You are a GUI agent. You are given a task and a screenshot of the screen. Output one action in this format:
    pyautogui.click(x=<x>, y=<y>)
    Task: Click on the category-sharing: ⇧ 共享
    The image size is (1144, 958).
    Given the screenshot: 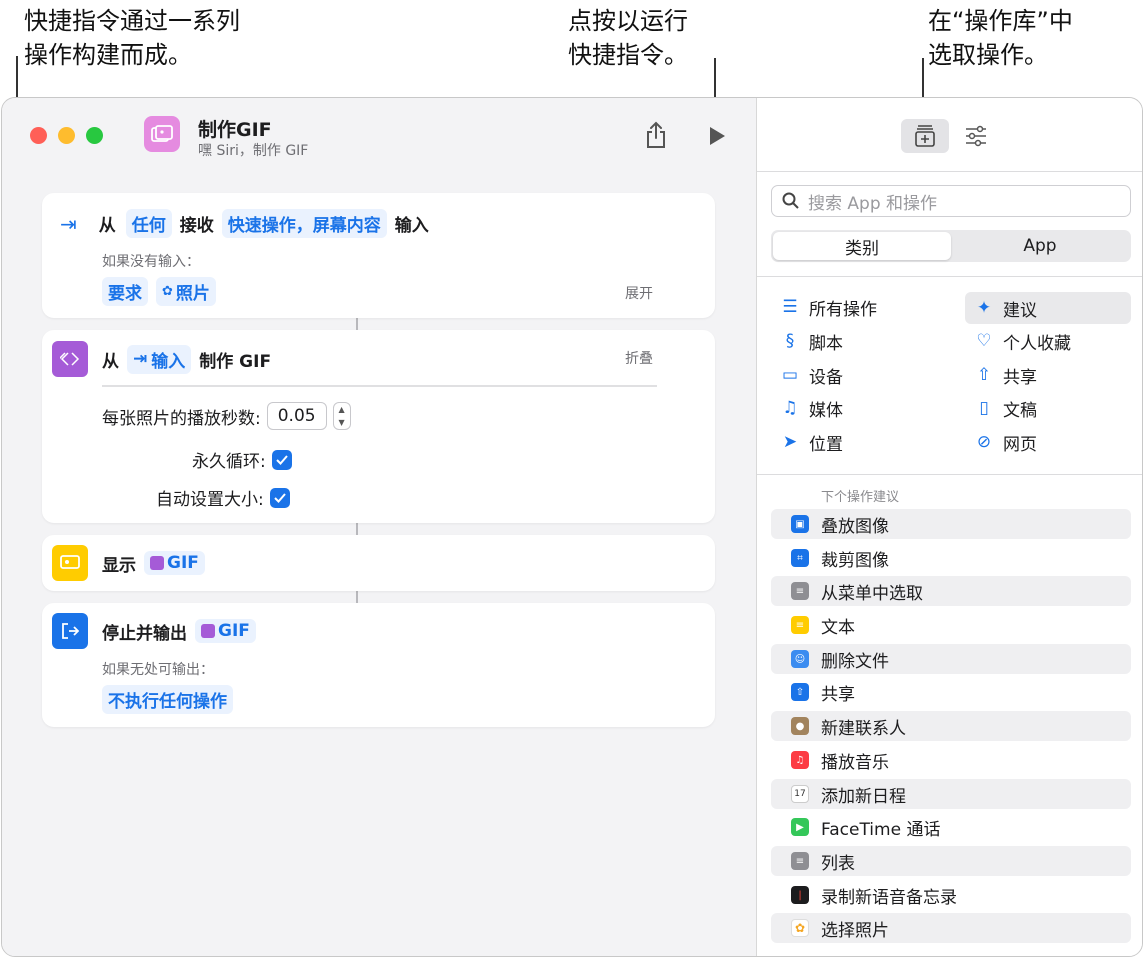 What is the action you would take?
    pyautogui.click(x=1048, y=375)
    